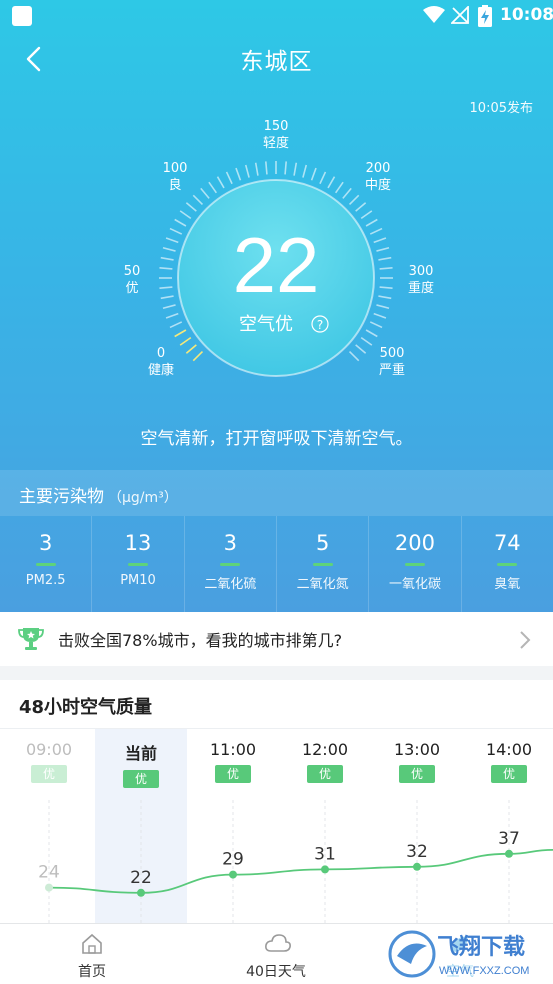  What do you see at coordinates (46, 564) in the screenshot?
I see `pollutant-item: 3 PM2.5` at bounding box center [46, 564].